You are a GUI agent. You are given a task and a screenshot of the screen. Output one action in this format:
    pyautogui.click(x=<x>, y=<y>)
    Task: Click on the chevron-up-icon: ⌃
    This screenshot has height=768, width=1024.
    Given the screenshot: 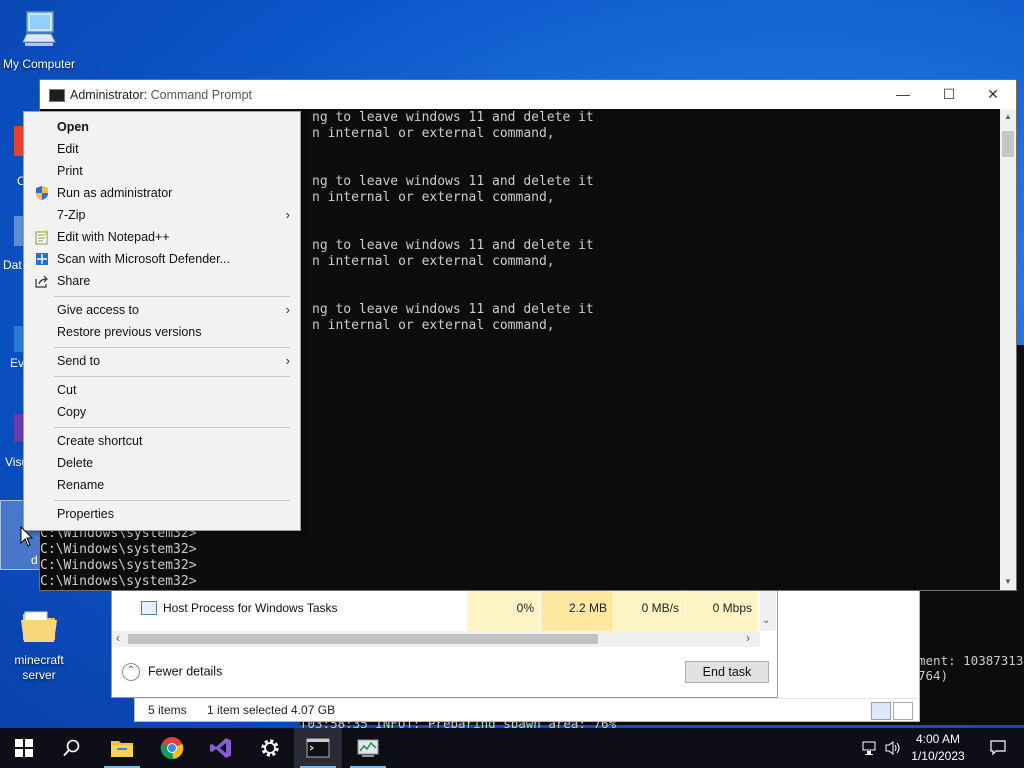 What is the action you would take?
    pyautogui.click(x=131, y=672)
    